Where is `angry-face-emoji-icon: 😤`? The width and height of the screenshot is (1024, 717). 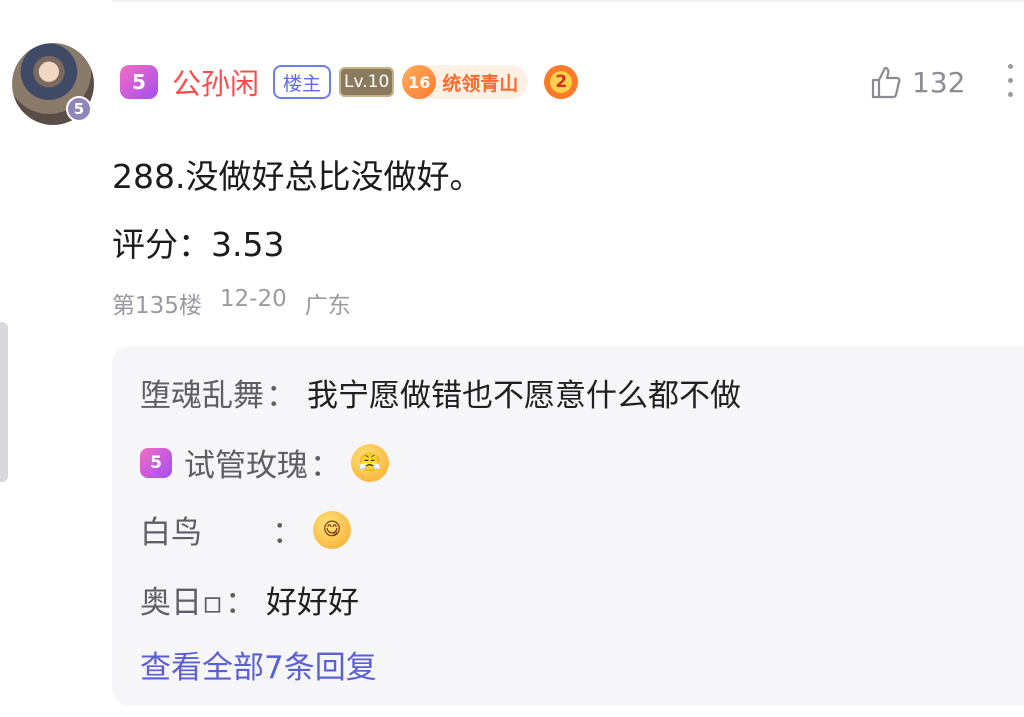
angry-face-emoji-icon: 😤 is located at coordinates (370, 462).